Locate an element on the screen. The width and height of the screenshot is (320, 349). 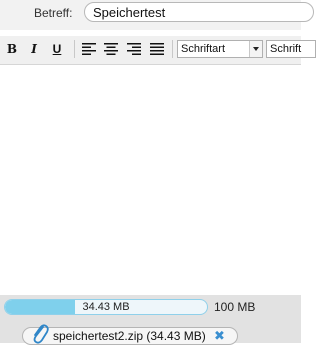
font-size-select: Schrift is located at coordinates (291, 49).